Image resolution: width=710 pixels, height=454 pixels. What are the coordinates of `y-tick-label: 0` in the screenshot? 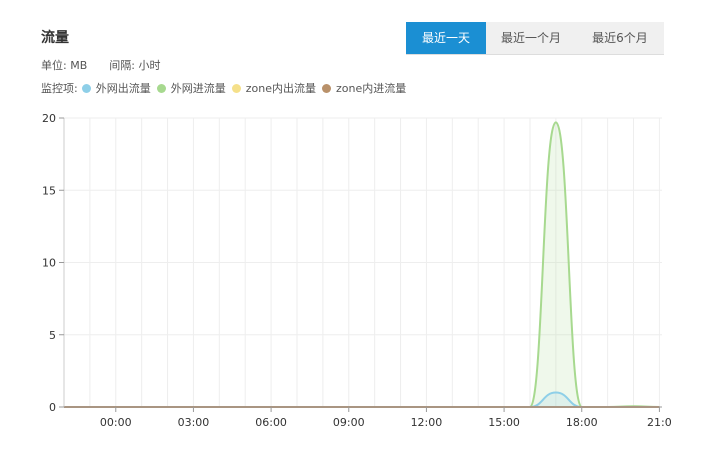 It's located at (52, 407).